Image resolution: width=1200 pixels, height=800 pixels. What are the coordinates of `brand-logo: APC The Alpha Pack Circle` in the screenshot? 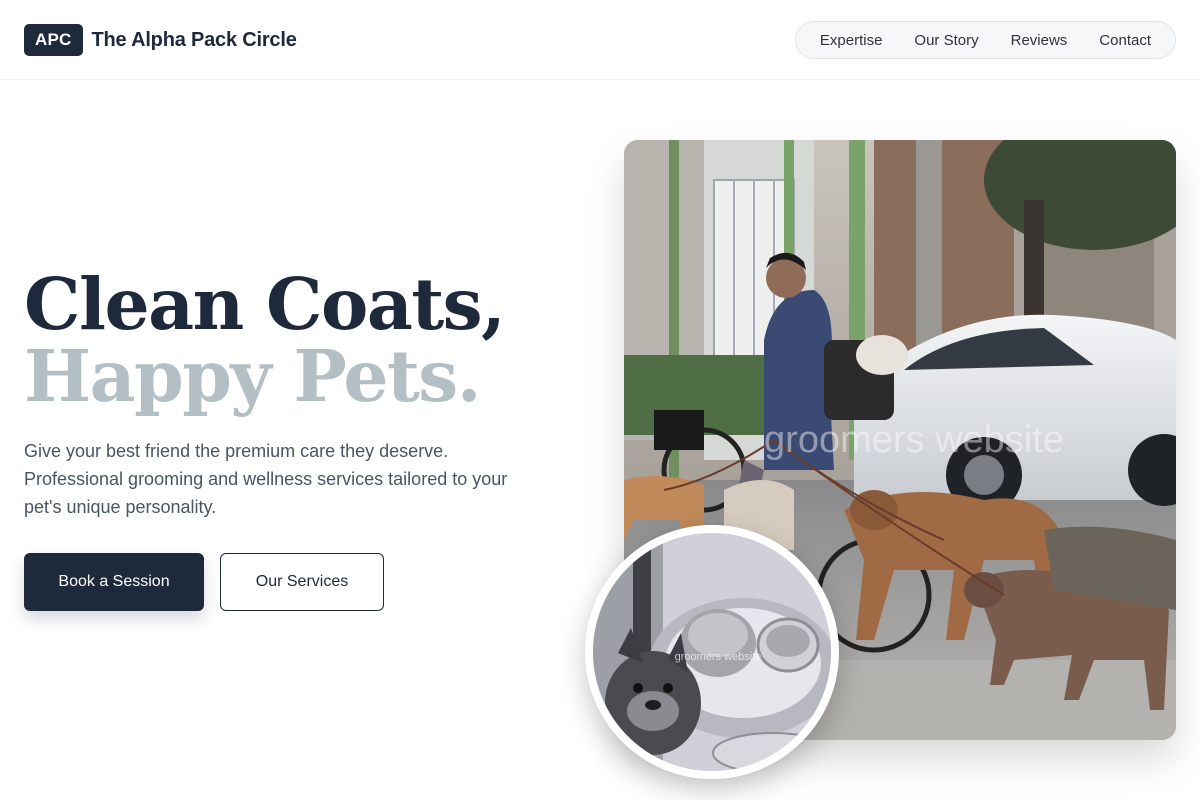 It's located at (160, 40).